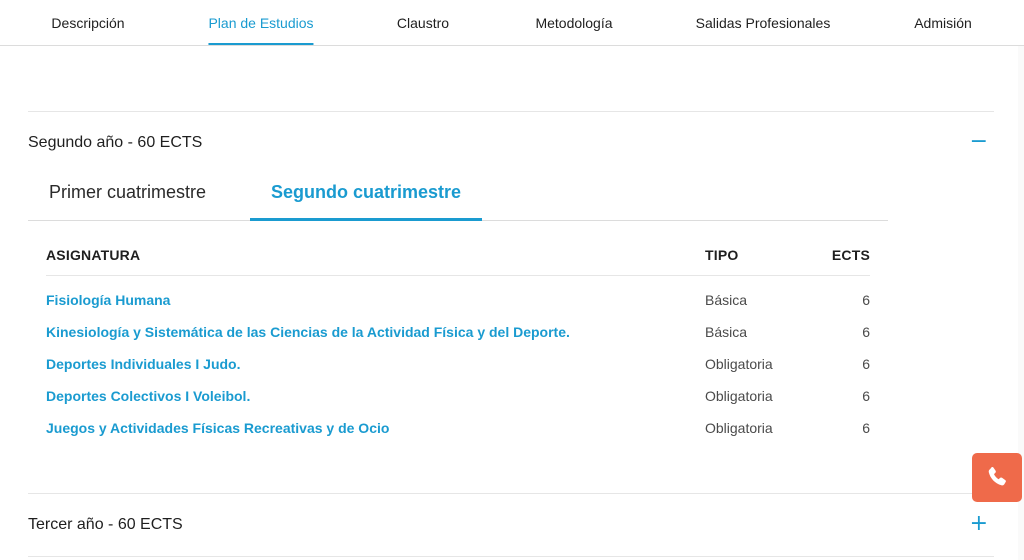 This screenshot has width=1024, height=560. What do you see at coordinates (458, 292) in the screenshot?
I see `table-row: Fisiología Humana Básica 6` at bounding box center [458, 292].